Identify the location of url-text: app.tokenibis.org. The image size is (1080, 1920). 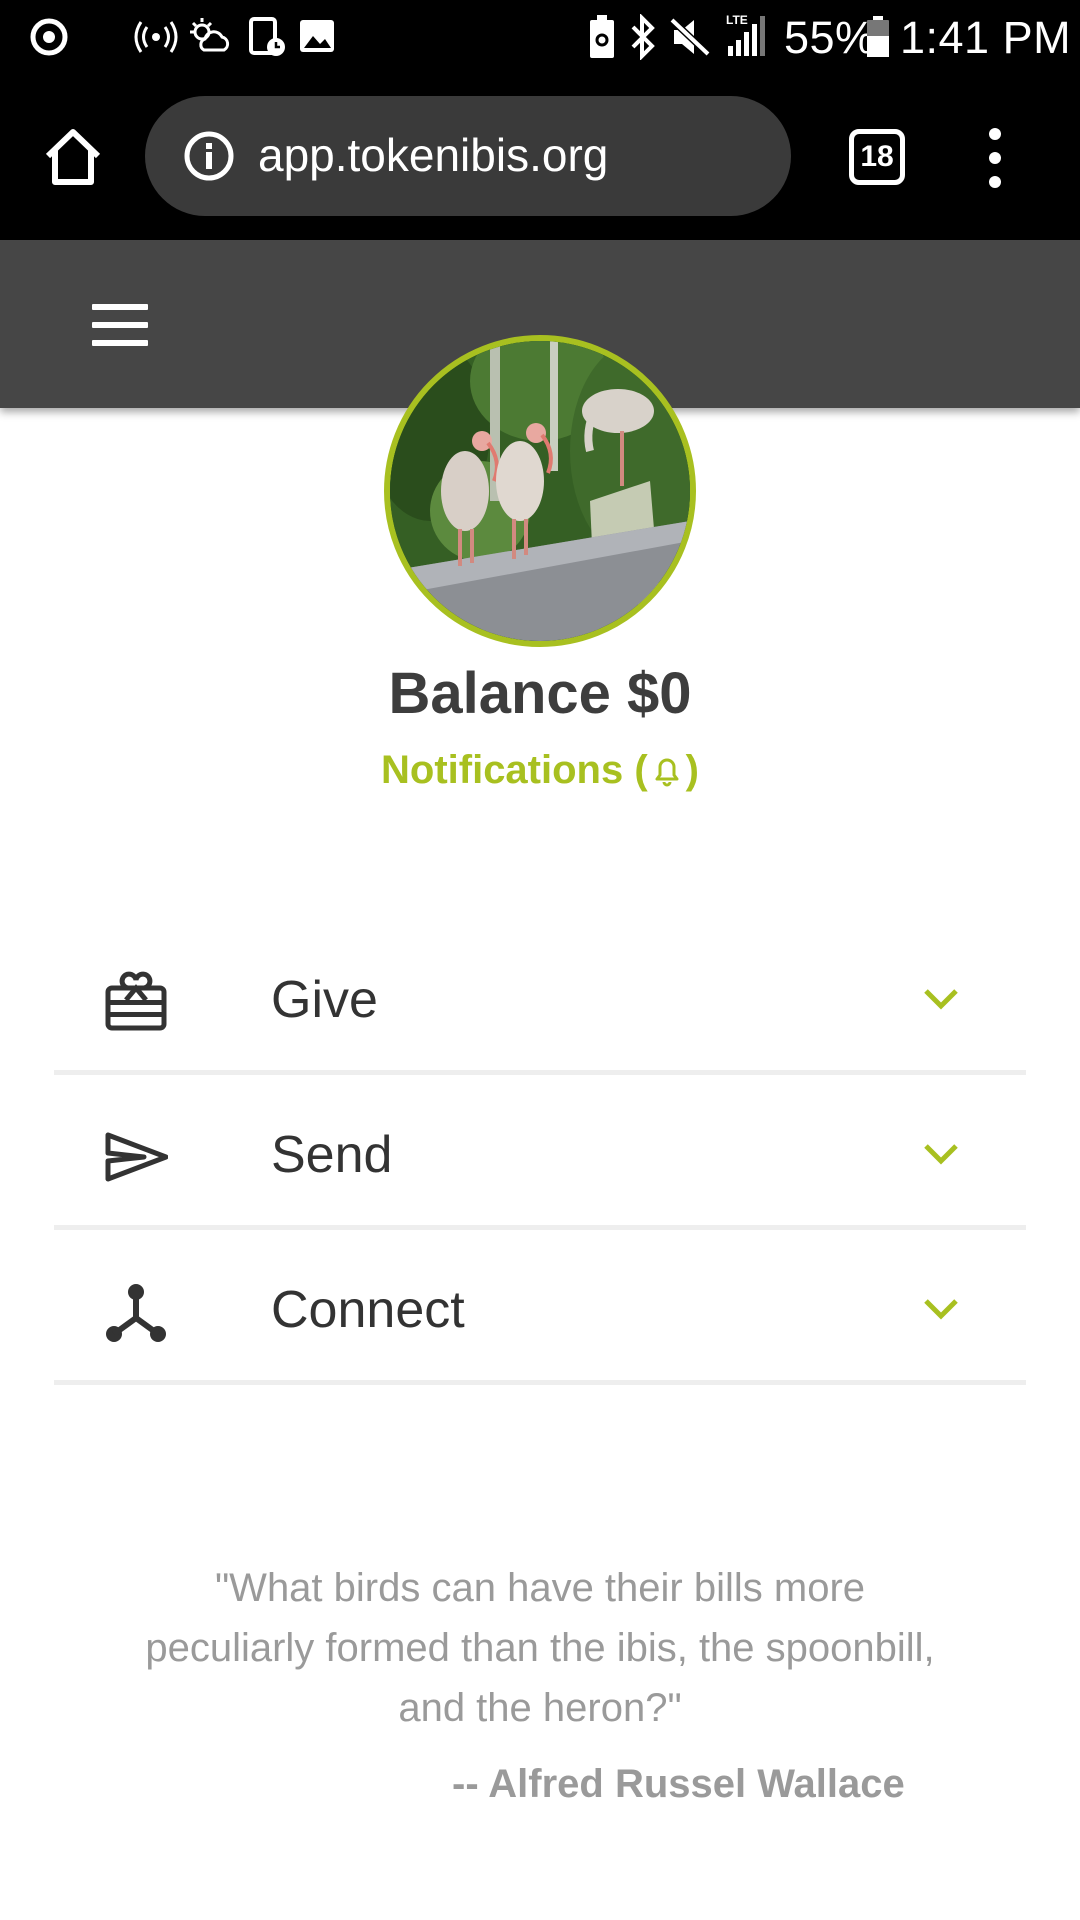
(433, 155).